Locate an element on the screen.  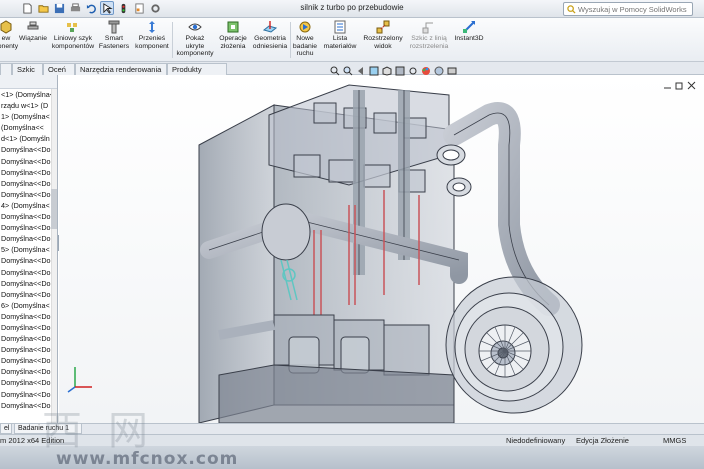
ribbon-button-linear-pattern: Liniowy szyk komponentów is located at coordinates (73, 35).